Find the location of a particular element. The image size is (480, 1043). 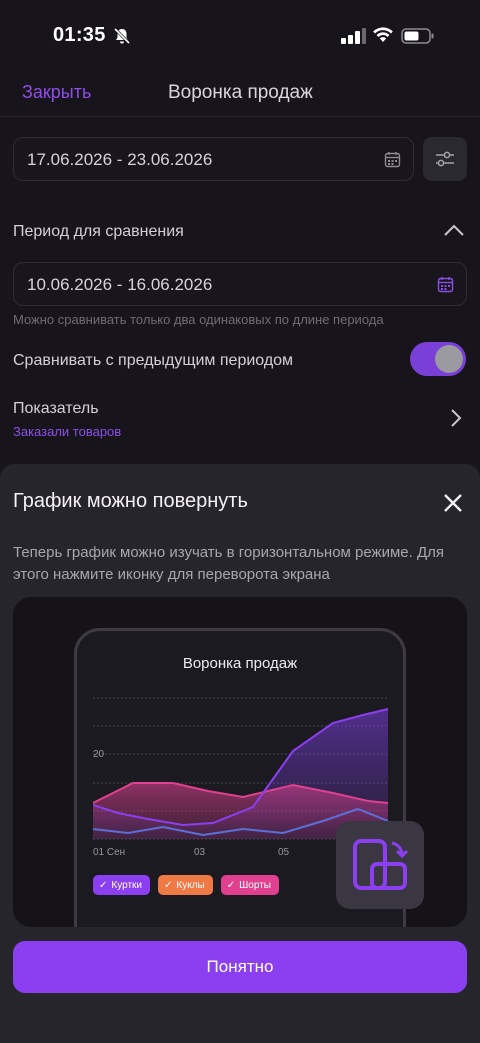

bell-muted-icon is located at coordinates (122, 36).